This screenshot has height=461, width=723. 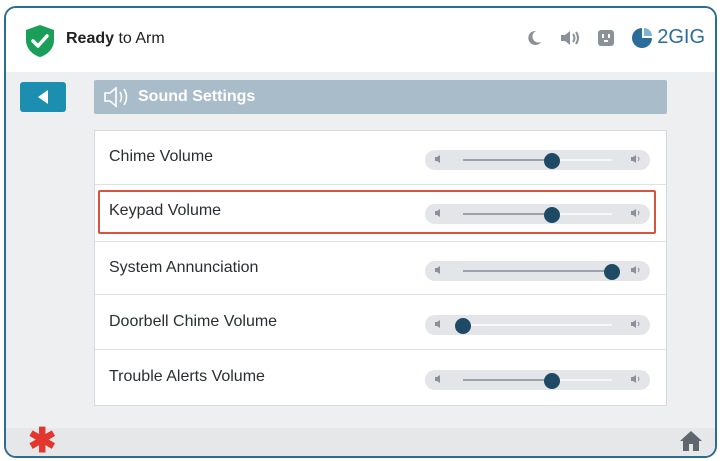 What do you see at coordinates (691, 441) in the screenshot?
I see `home-icon` at bounding box center [691, 441].